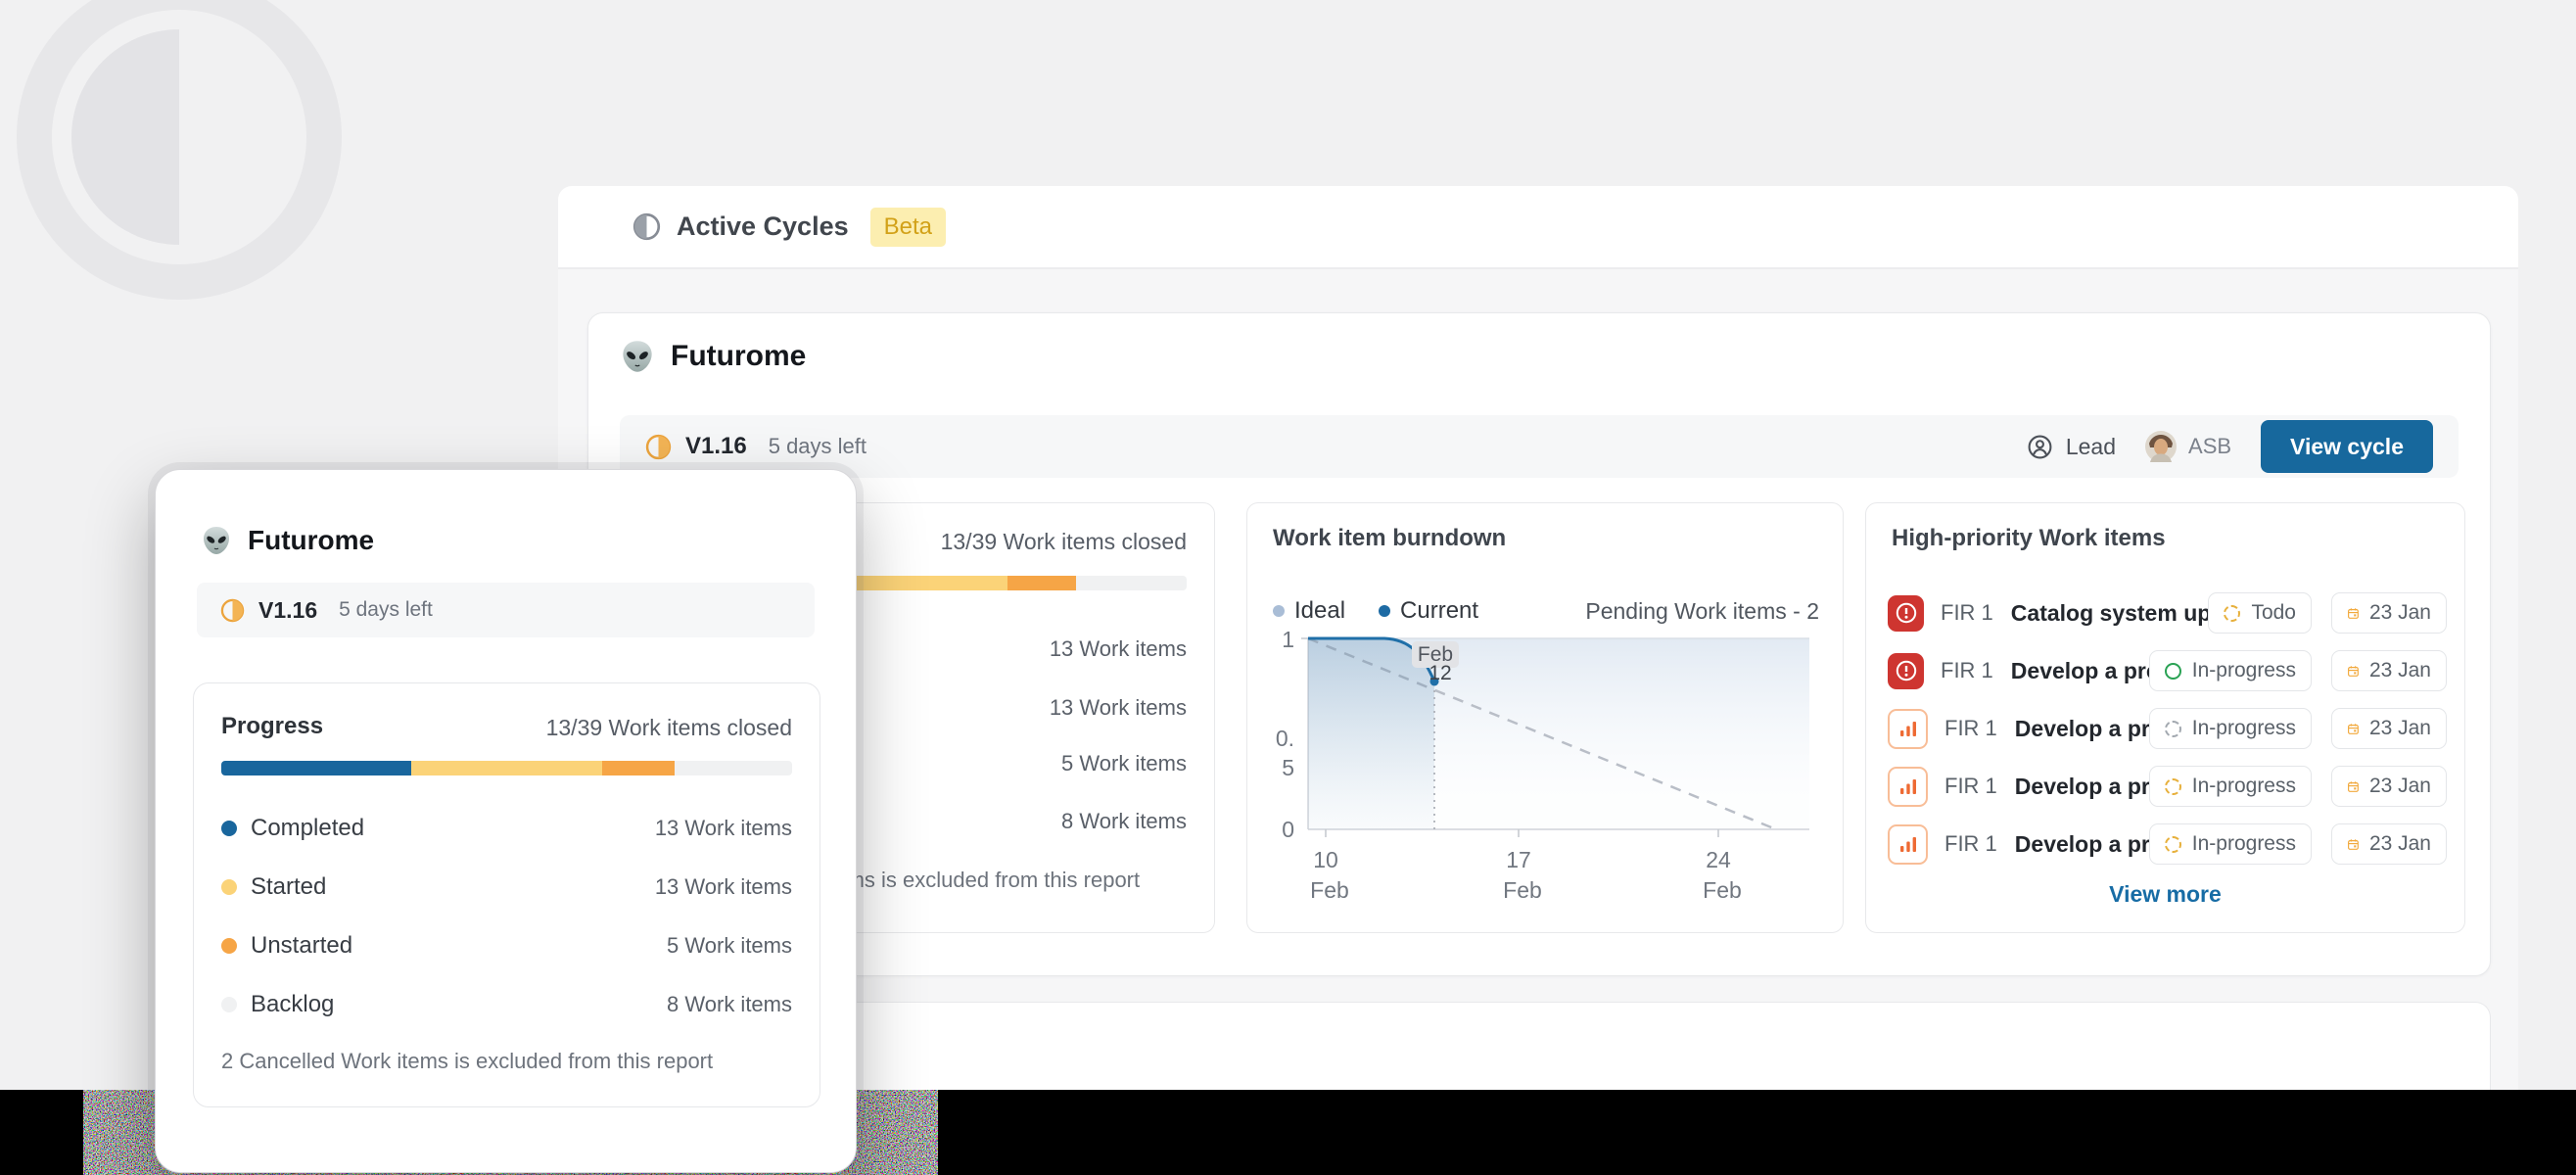 The width and height of the screenshot is (2576, 1175). Describe the element at coordinates (1539, 1049) in the screenshot. I see `next-section-card` at that location.